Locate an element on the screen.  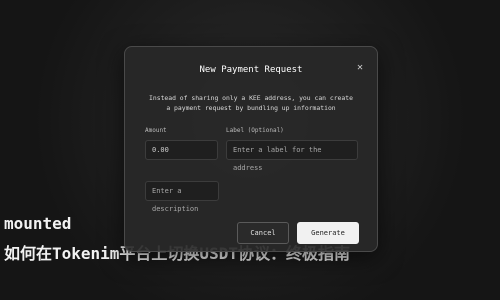
generate-button: Generate is located at coordinates (328, 233).